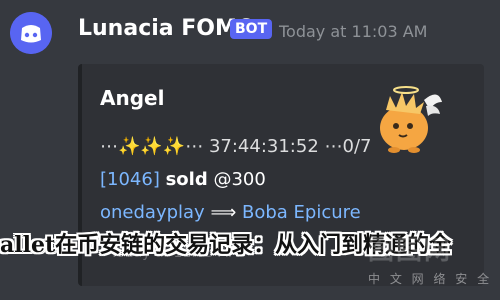 The height and width of the screenshot is (300, 500). I want to click on bot-avatar, so click(31, 33).